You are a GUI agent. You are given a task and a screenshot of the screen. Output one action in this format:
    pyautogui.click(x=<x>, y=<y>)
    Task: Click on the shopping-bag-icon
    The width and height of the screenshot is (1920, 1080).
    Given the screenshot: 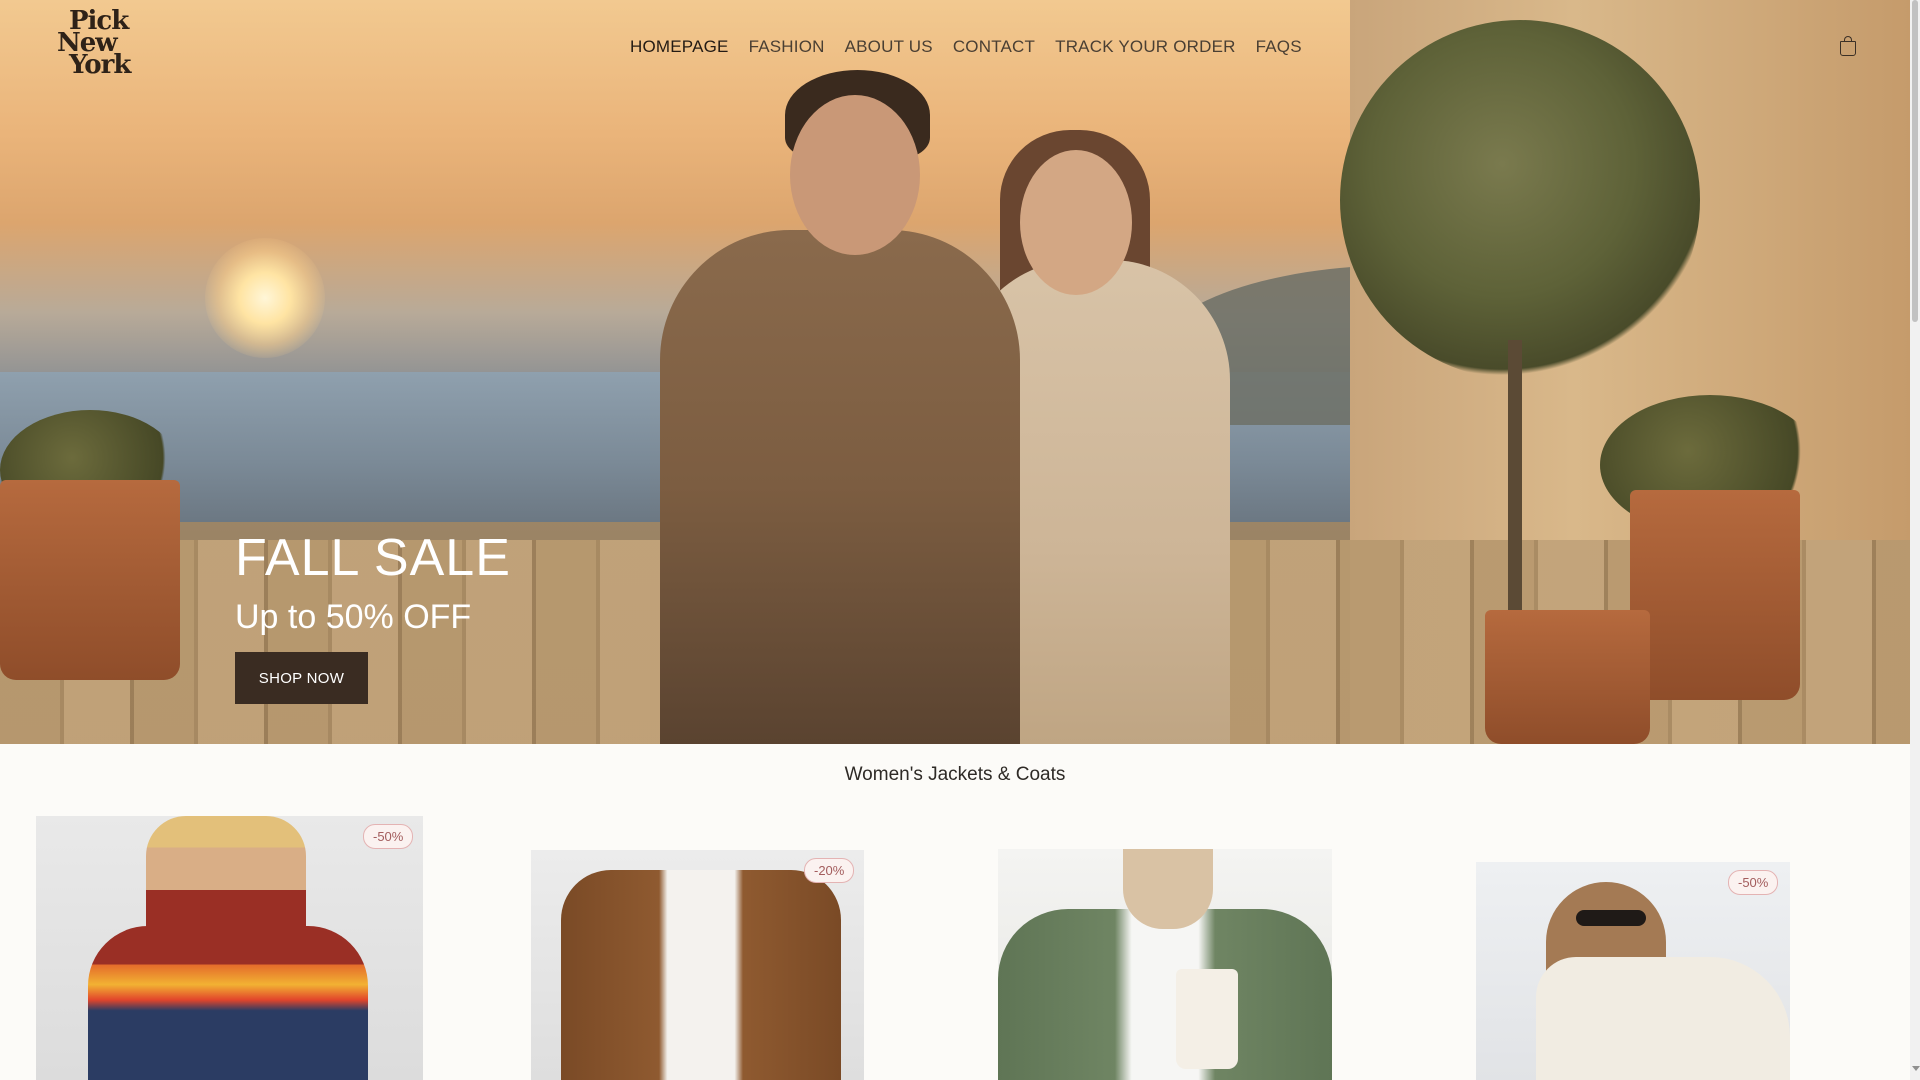 What is the action you would take?
    pyautogui.click(x=1848, y=46)
    